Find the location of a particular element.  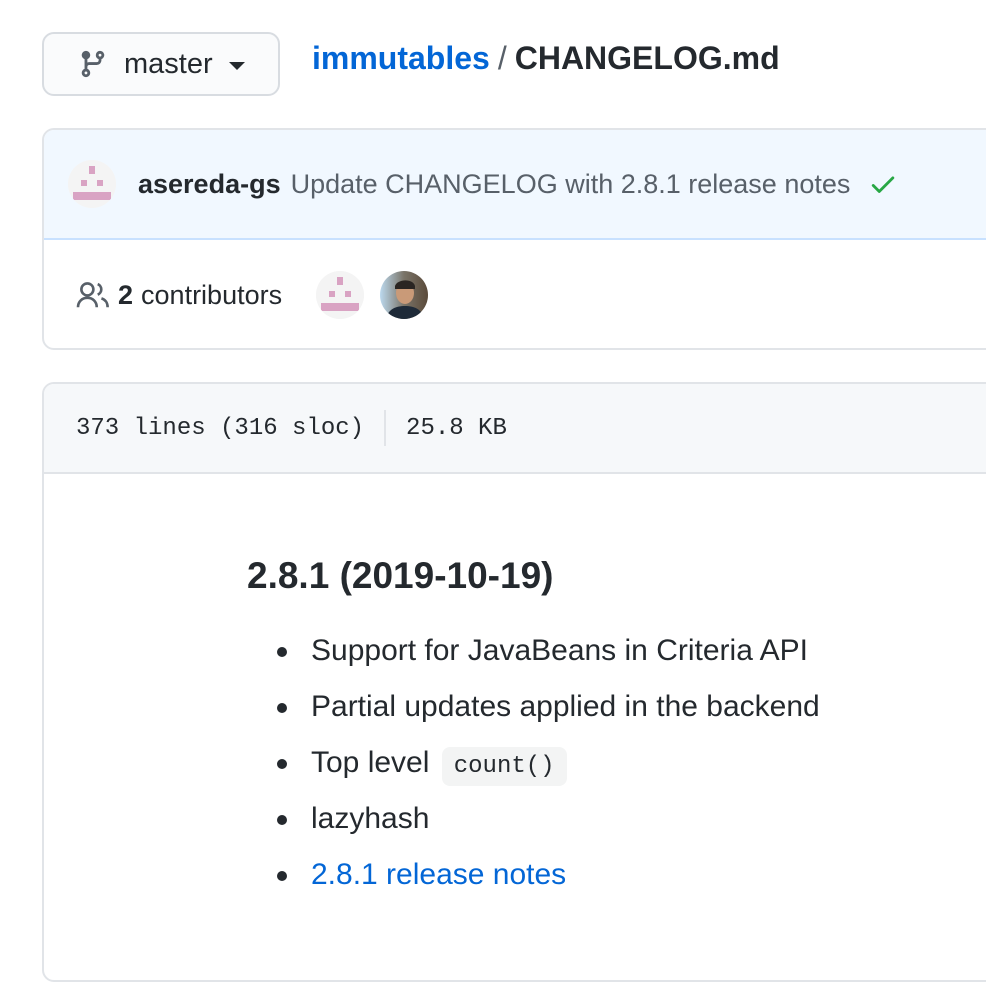

release-heading: 2.8.1 (2019-10-19) is located at coordinates (400, 575).